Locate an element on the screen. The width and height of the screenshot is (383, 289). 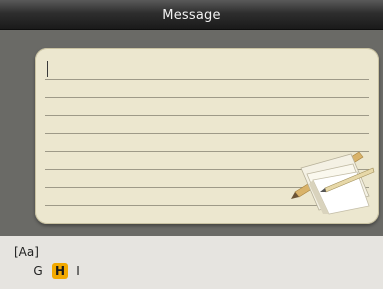
text-caret is located at coordinates (47, 69).